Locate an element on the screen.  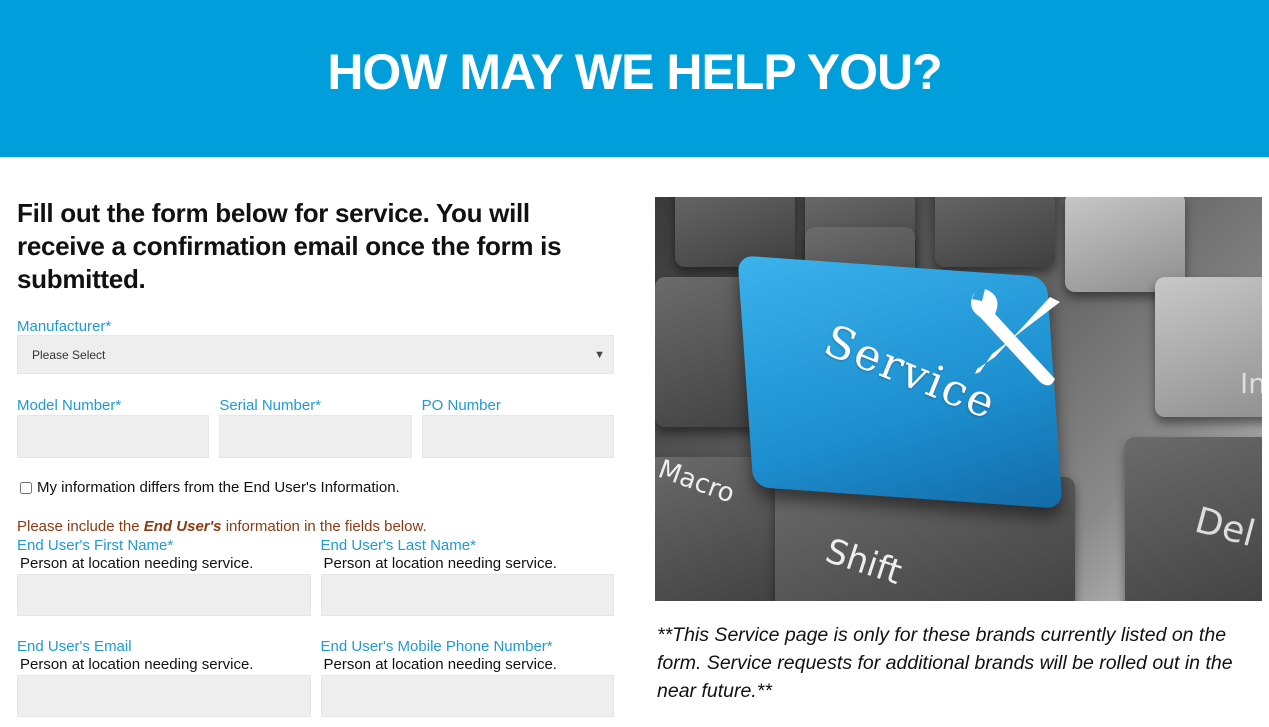
info-differs-checkbox is located at coordinates (26, 487).